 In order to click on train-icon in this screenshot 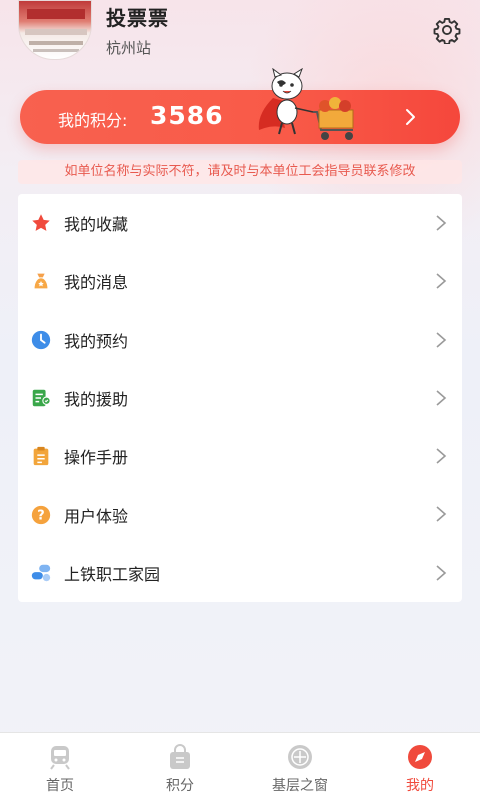, I will do `click(60, 758)`.